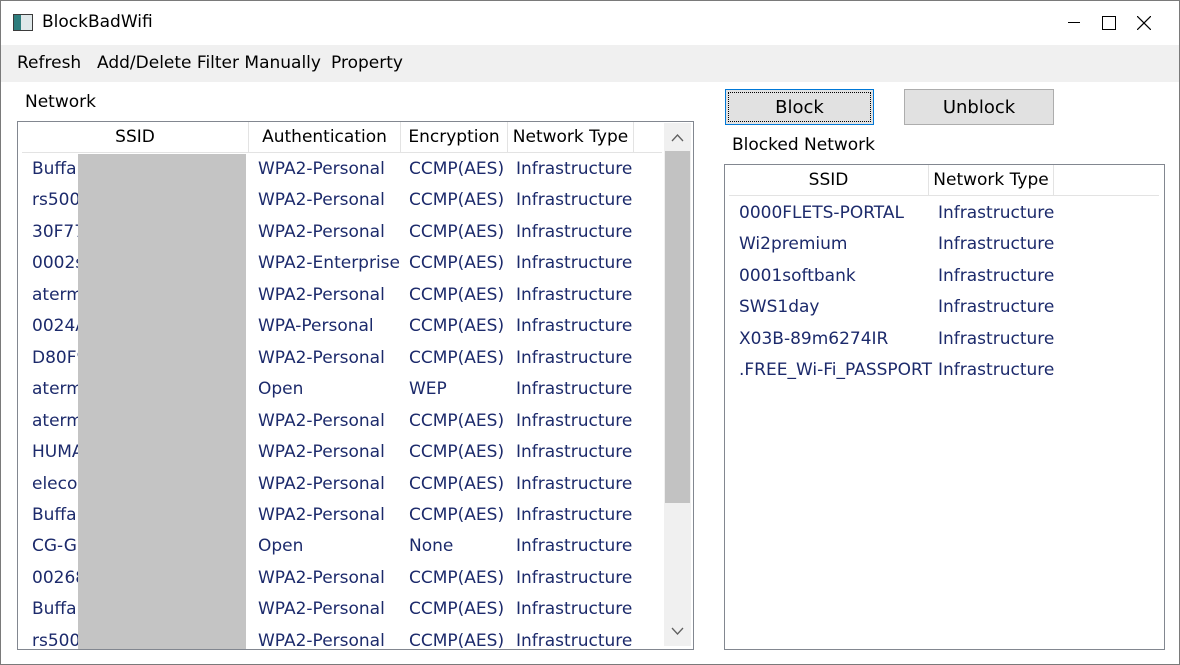  Describe the element at coordinates (55, 577) in the screenshot. I see `cell-ssid: 00268` at that location.